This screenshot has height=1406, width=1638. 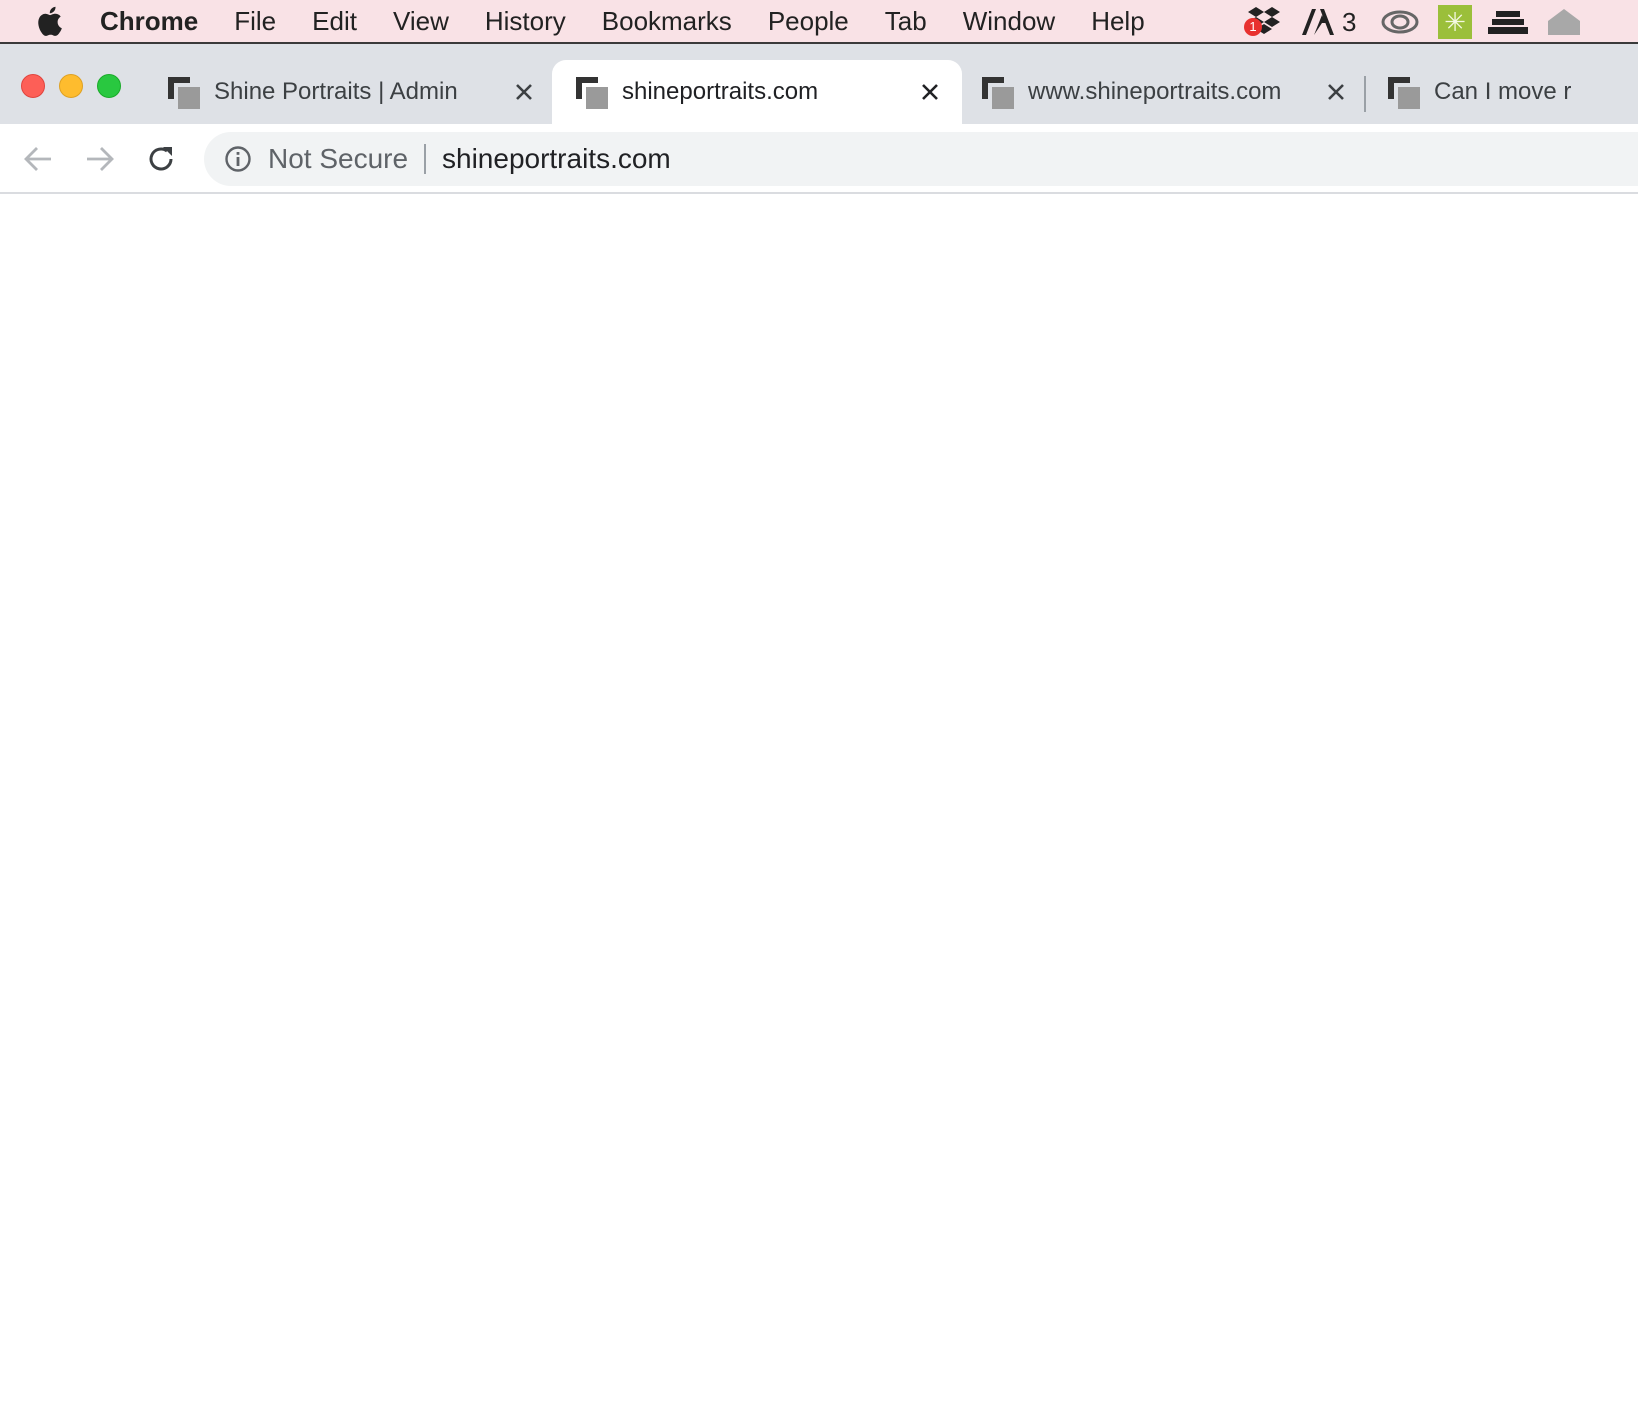 I want to click on tab-www-shineportraits-com: www.shineportraits.com, so click(x=1165, y=92).